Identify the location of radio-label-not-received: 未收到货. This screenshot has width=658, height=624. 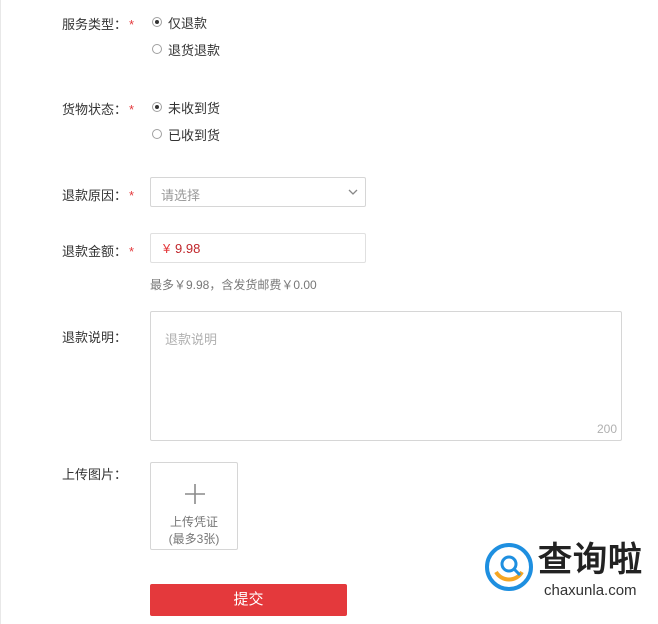
(194, 108).